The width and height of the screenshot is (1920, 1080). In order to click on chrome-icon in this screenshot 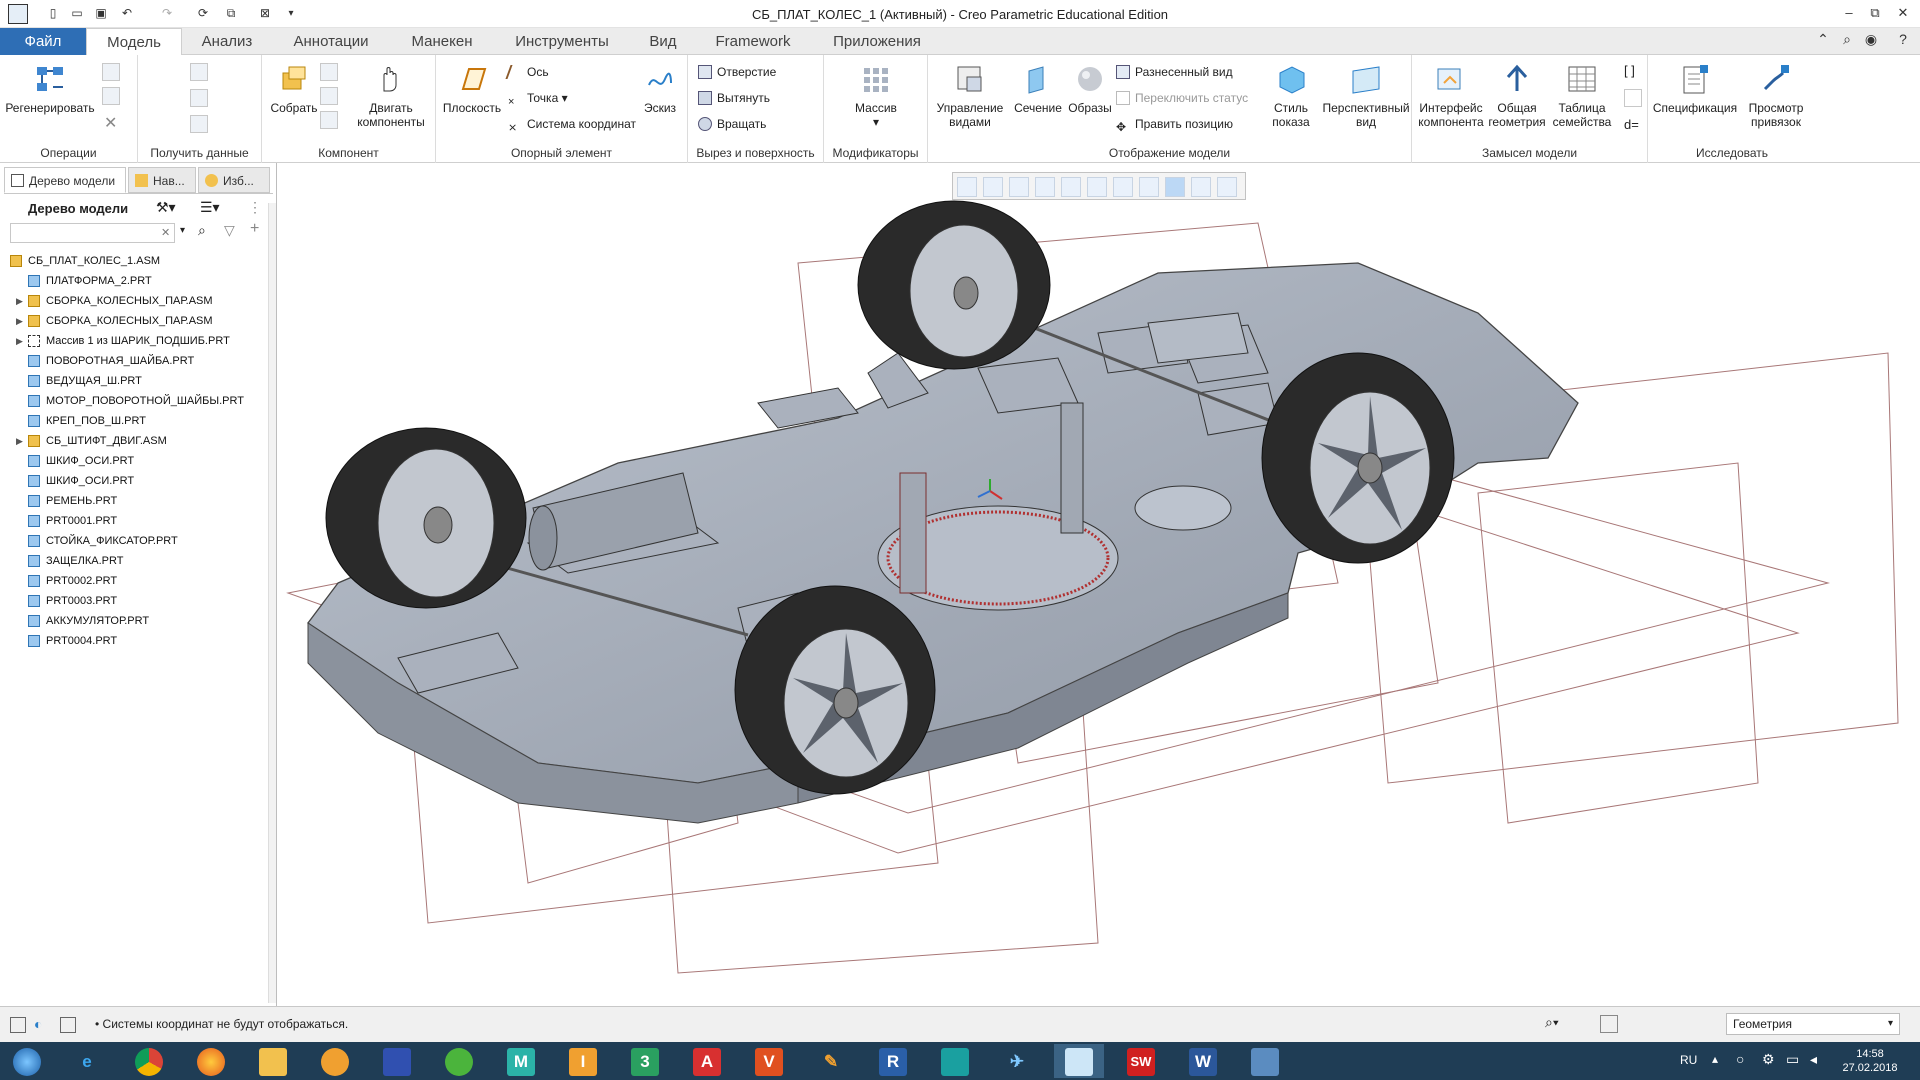, I will do `click(149, 1061)`.